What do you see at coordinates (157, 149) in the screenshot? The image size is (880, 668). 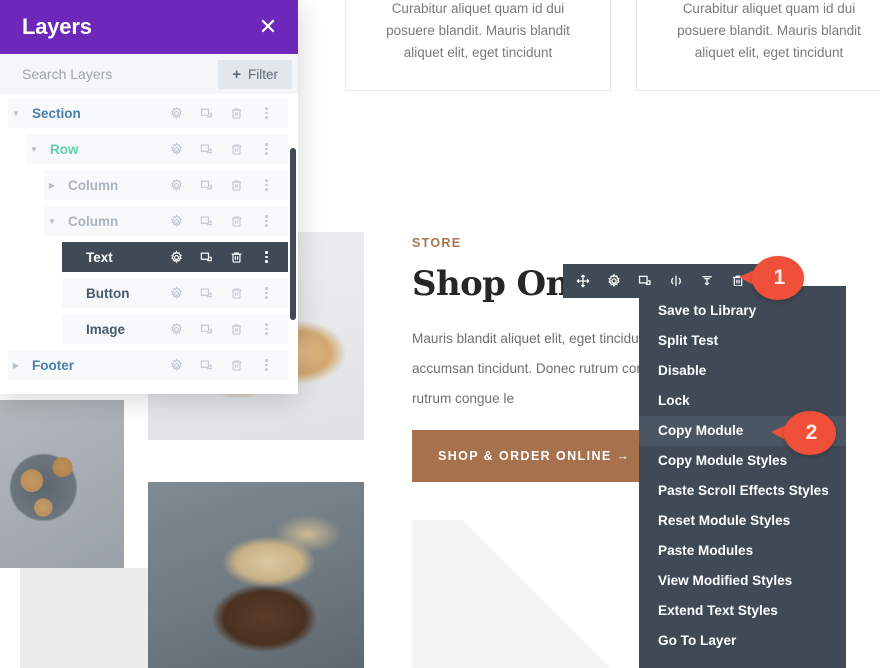 I see `layer-row-row: ▼ Row` at bounding box center [157, 149].